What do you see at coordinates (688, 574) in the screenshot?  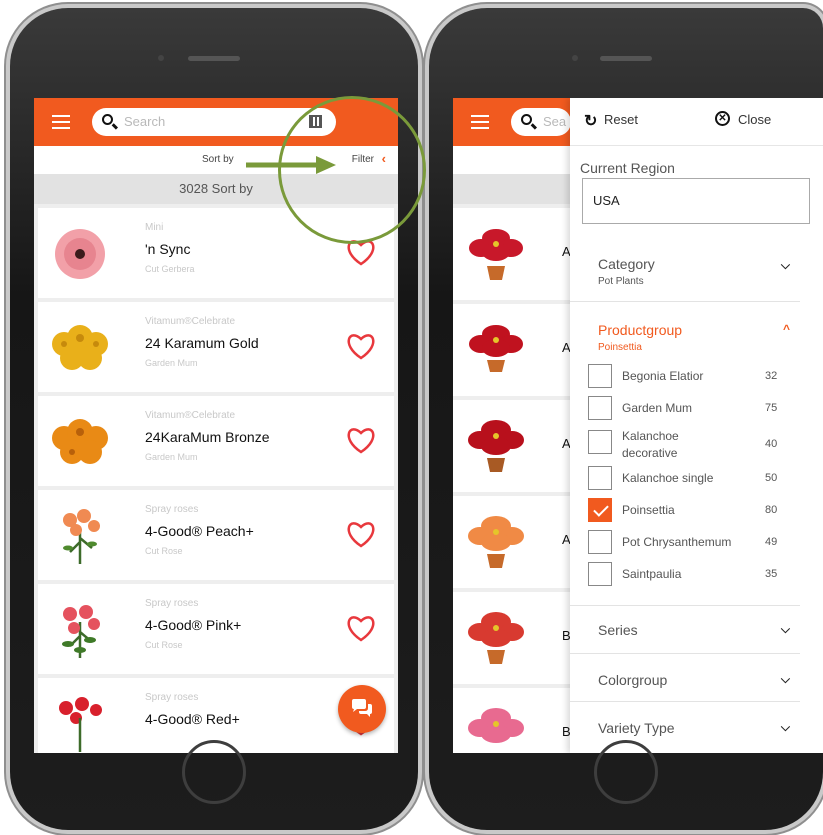 I see `productgroup-option: Saintpaulia 35` at bounding box center [688, 574].